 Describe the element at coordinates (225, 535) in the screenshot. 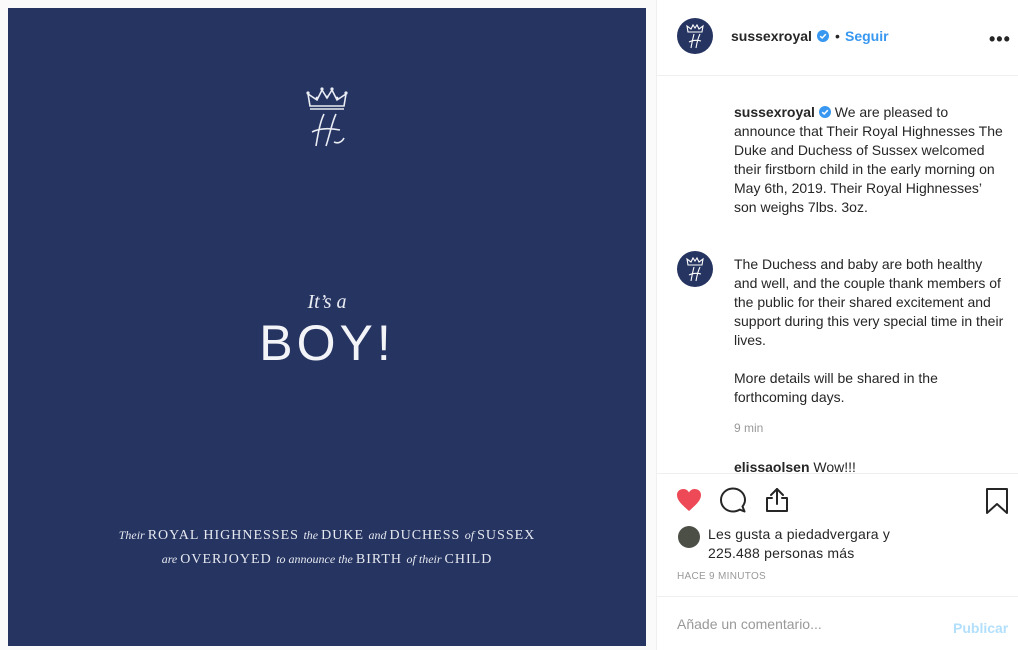

I see `announcement-keyword: ROYAL HIGHNESSES` at that location.